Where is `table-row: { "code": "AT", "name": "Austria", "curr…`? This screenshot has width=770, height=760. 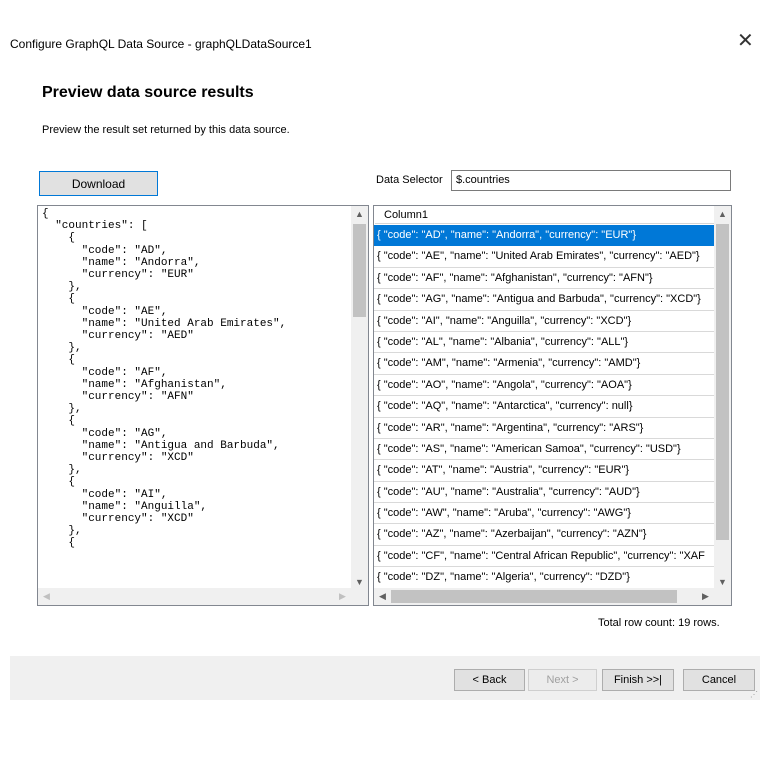 table-row: { "code": "AT", "name": "Austria", "curr… is located at coordinates (544, 471).